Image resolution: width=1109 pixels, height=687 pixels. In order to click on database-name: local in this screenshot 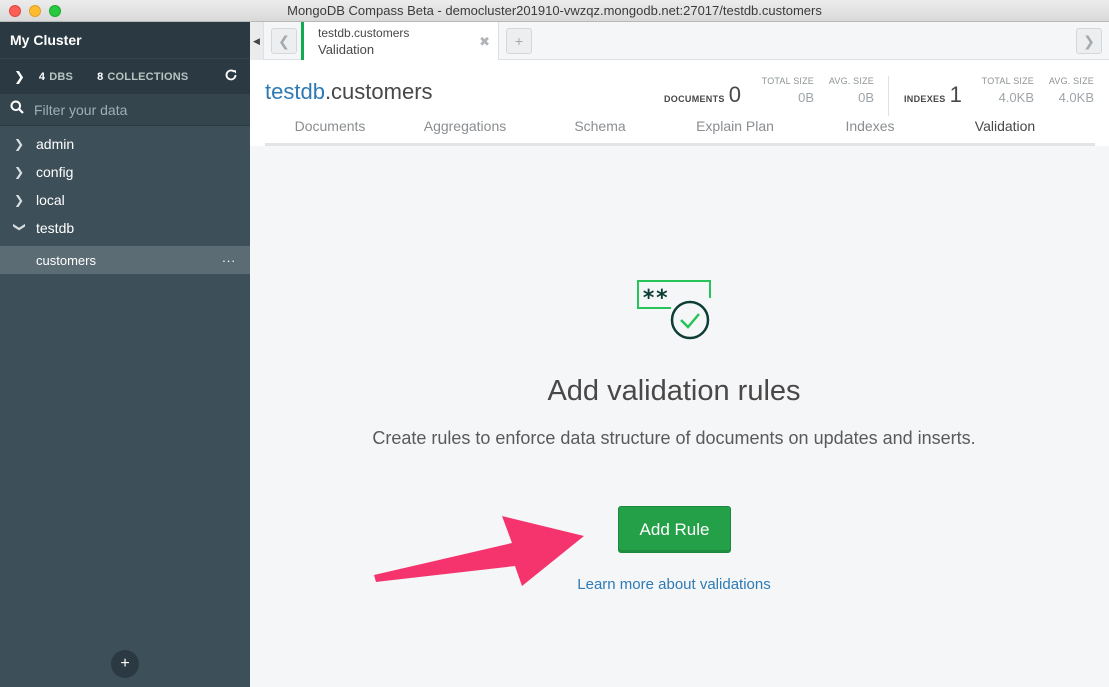, I will do `click(50, 200)`.